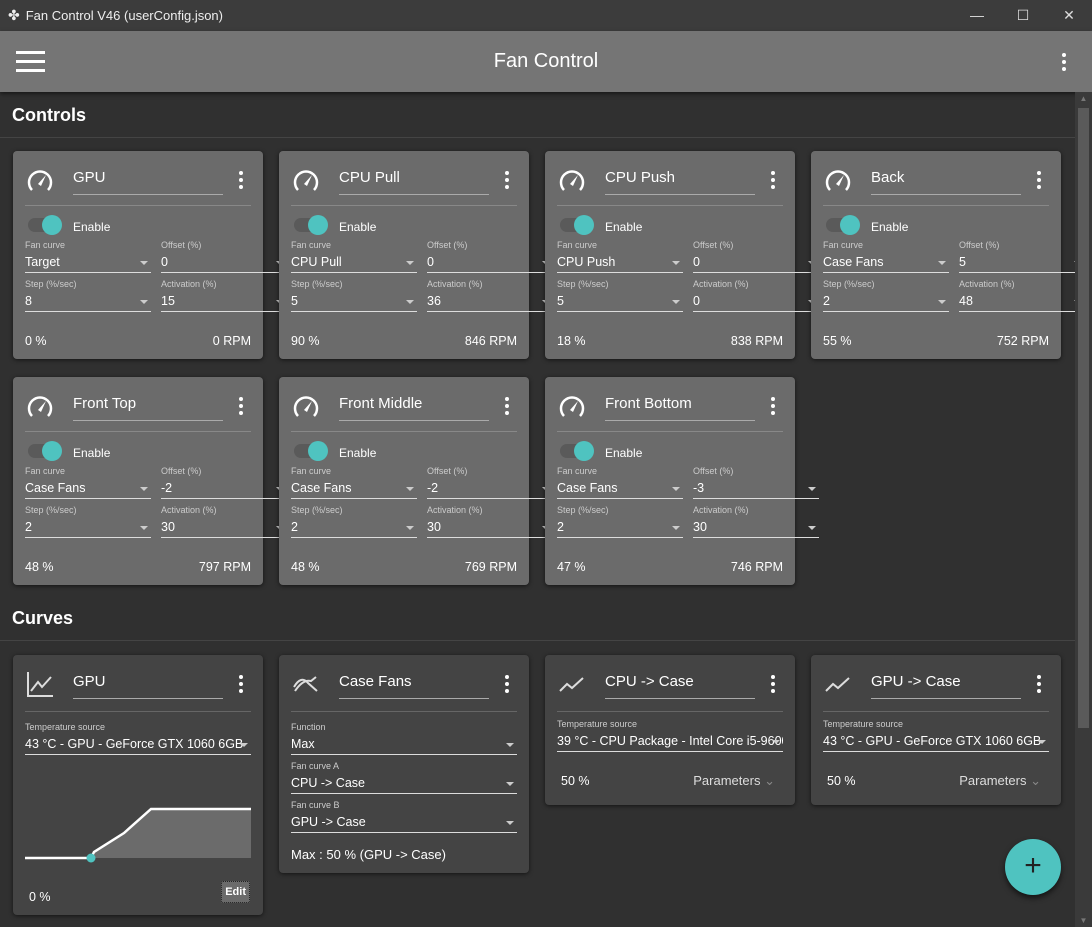  Describe the element at coordinates (88, 295) in the screenshot. I see `step-select: Step (%/sec) 8` at that location.